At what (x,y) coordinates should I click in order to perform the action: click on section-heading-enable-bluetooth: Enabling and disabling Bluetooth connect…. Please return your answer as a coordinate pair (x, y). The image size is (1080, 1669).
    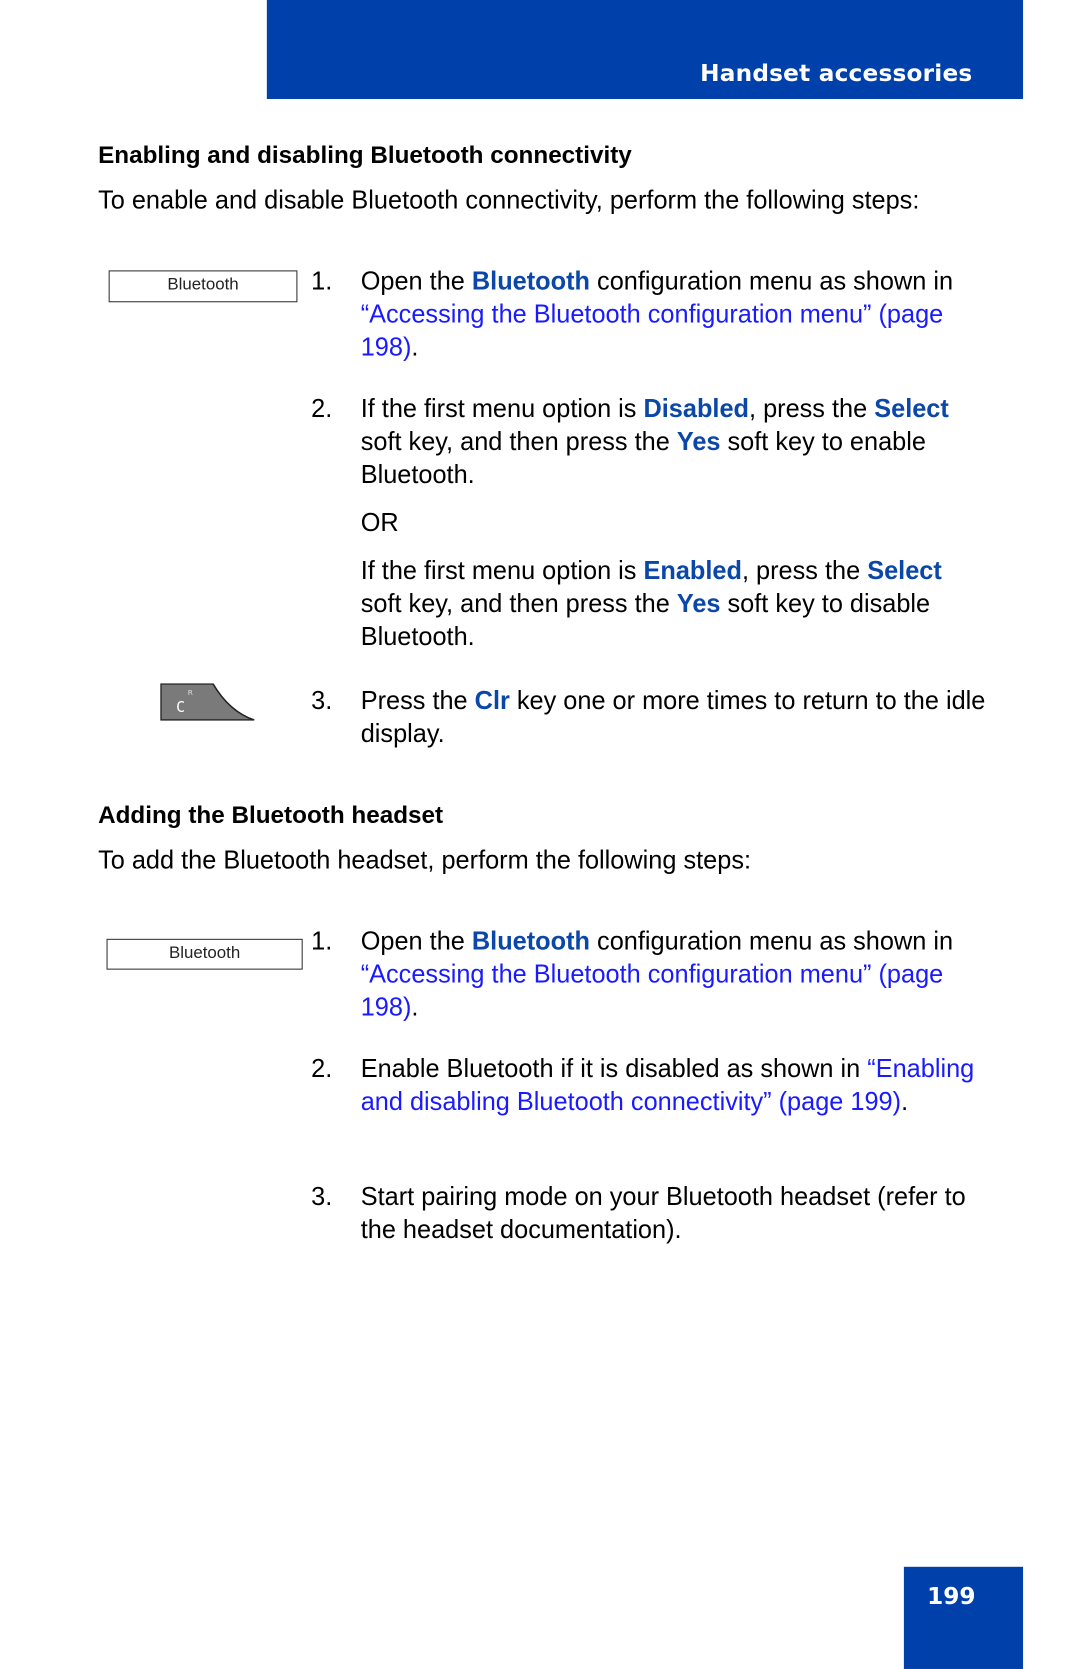
    Looking at the image, I should click on (365, 154).